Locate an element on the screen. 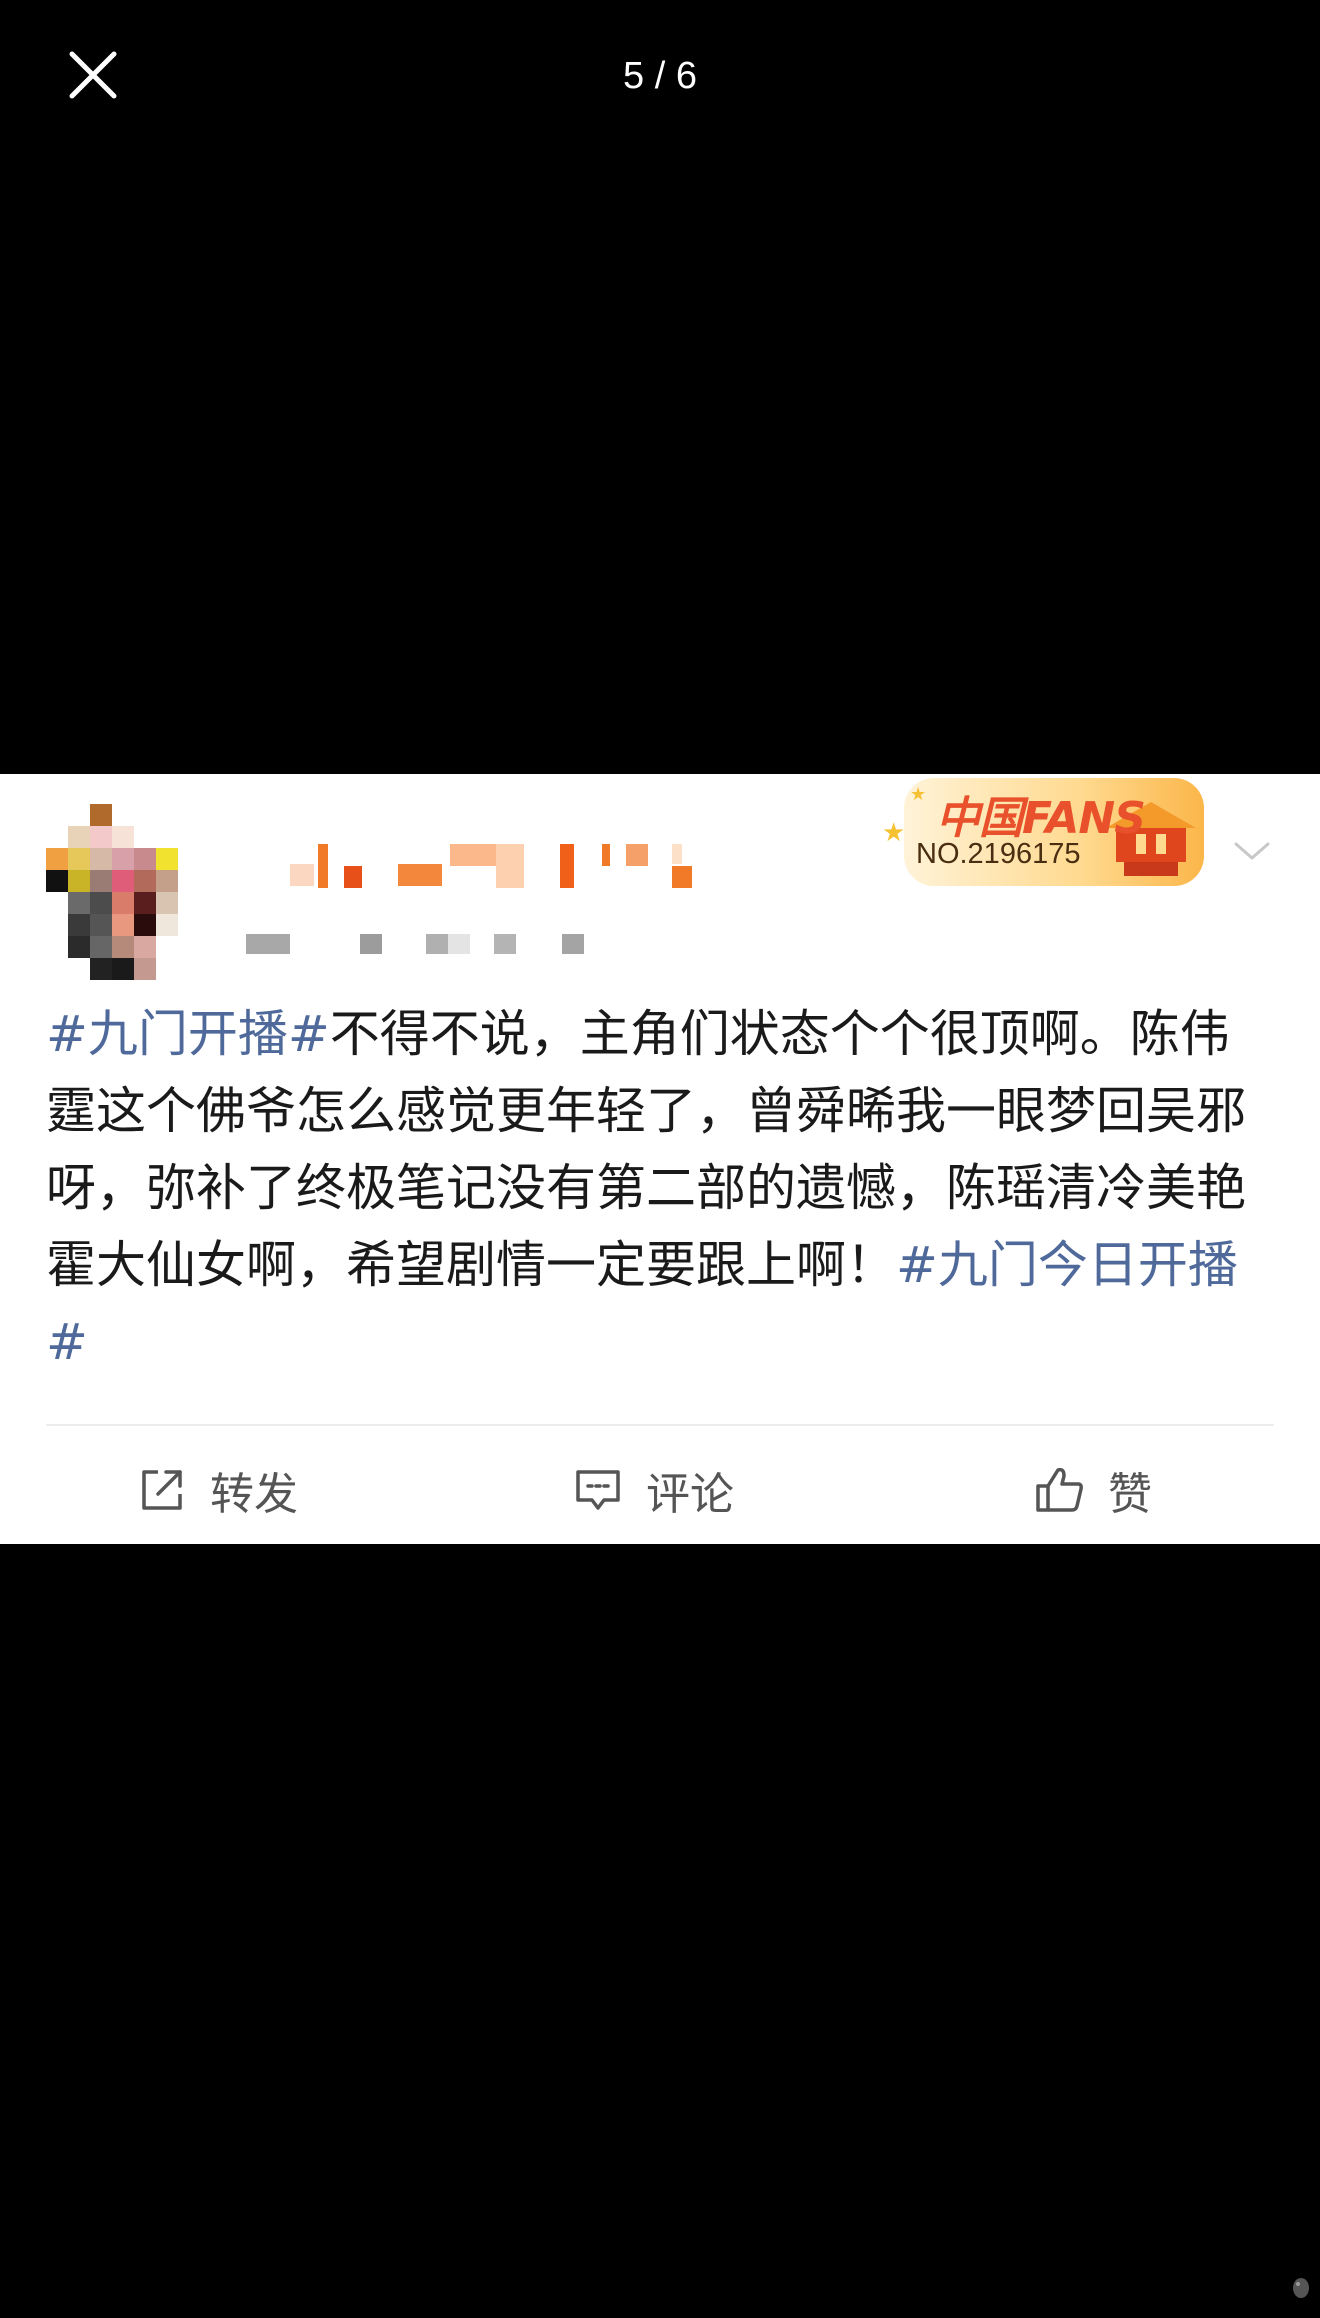 The width and height of the screenshot is (1320, 2318). hashtag-jiumen-kaibo: #九门开播# is located at coordinates (188, 1034).